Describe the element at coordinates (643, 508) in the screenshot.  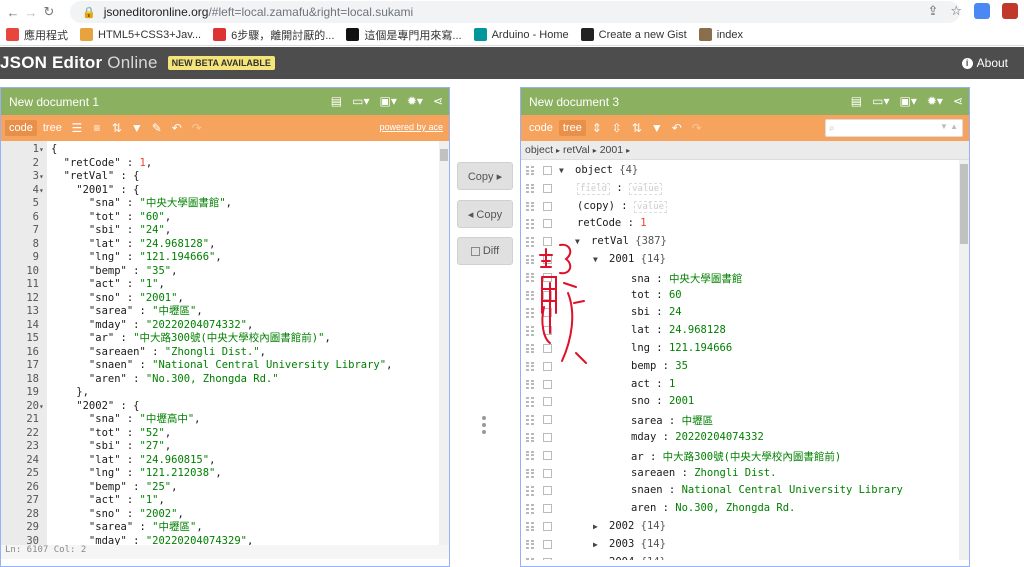
I see `node-key: aren` at that location.